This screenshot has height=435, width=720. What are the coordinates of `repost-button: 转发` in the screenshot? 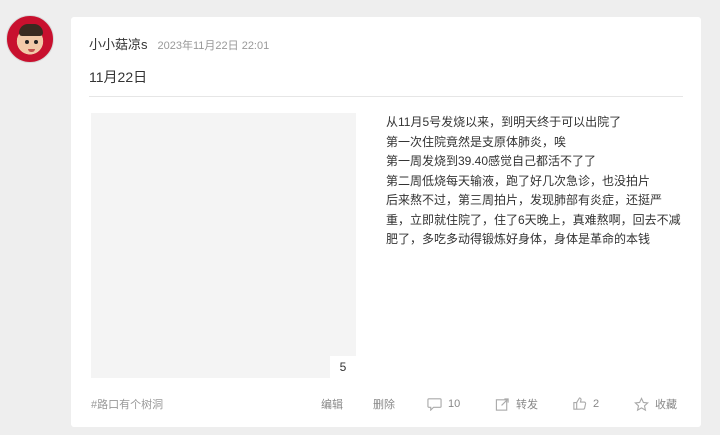 It's located at (516, 404).